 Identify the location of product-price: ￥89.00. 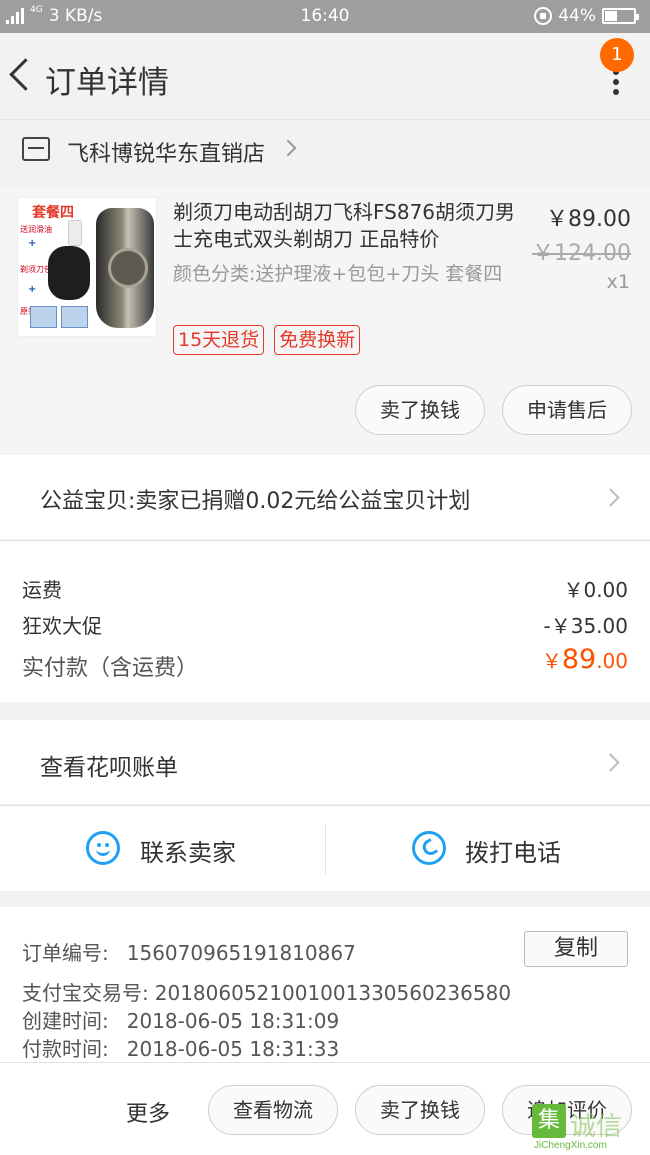
(588, 219).